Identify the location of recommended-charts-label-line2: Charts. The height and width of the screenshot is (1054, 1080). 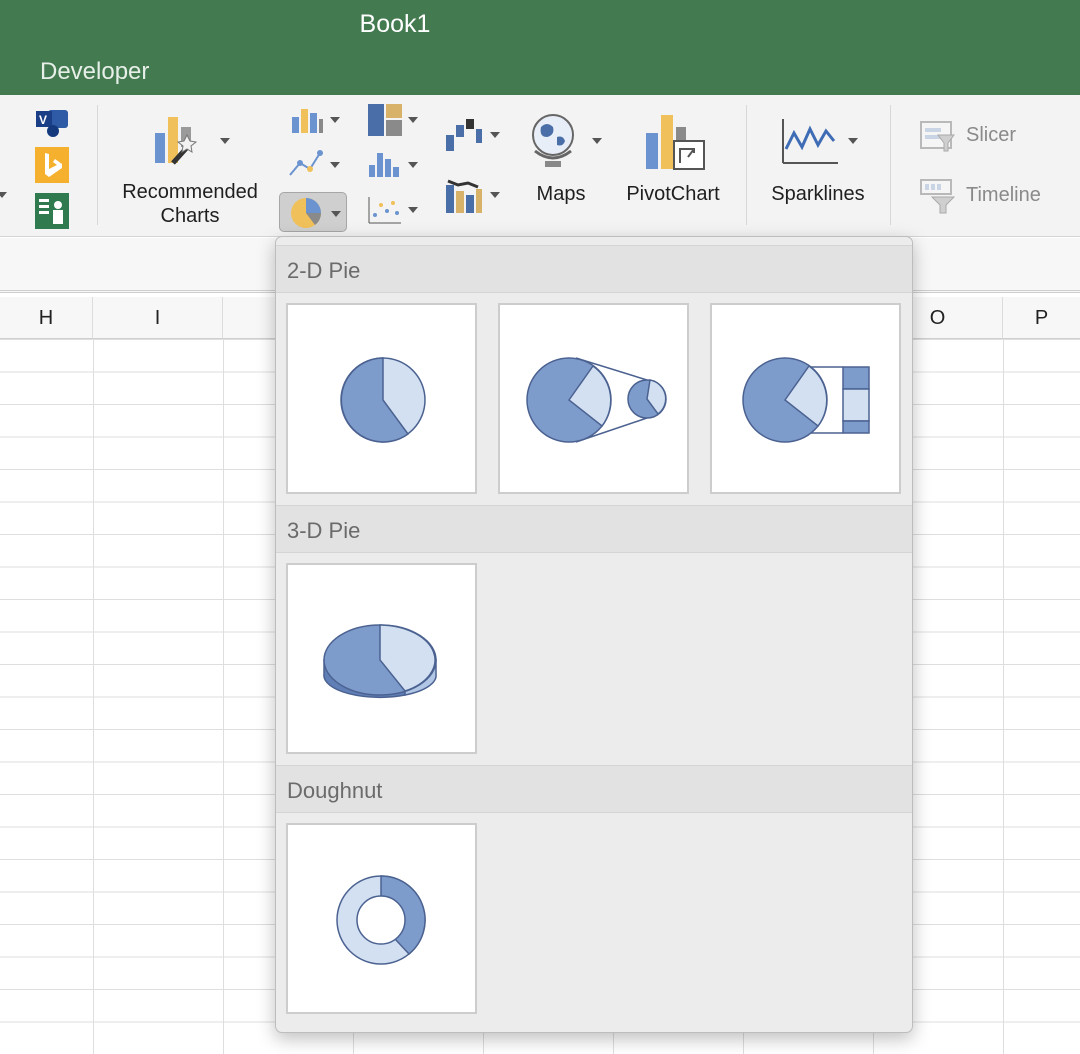
(190, 216).